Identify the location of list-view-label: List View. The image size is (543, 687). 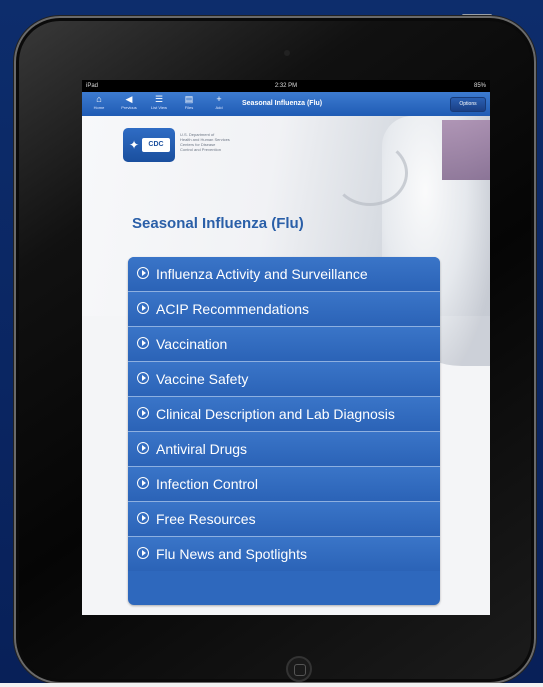
(159, 107).